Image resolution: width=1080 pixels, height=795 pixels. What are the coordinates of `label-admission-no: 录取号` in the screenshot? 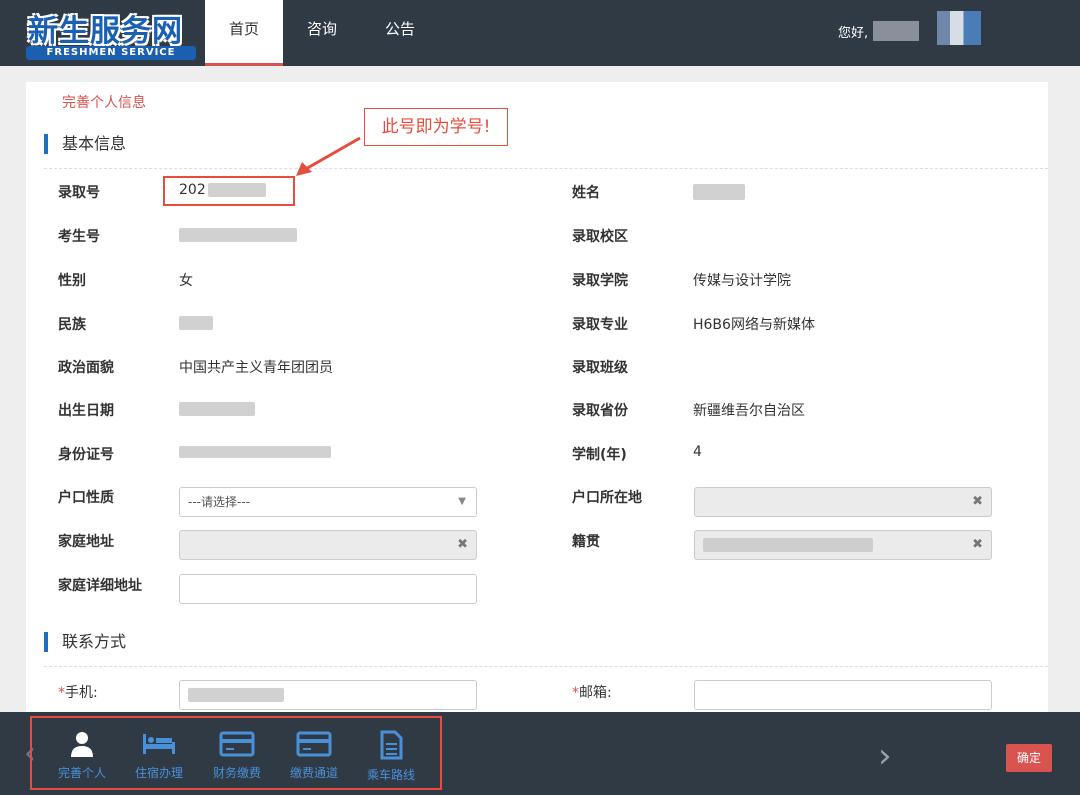 It's located at (79, 193).